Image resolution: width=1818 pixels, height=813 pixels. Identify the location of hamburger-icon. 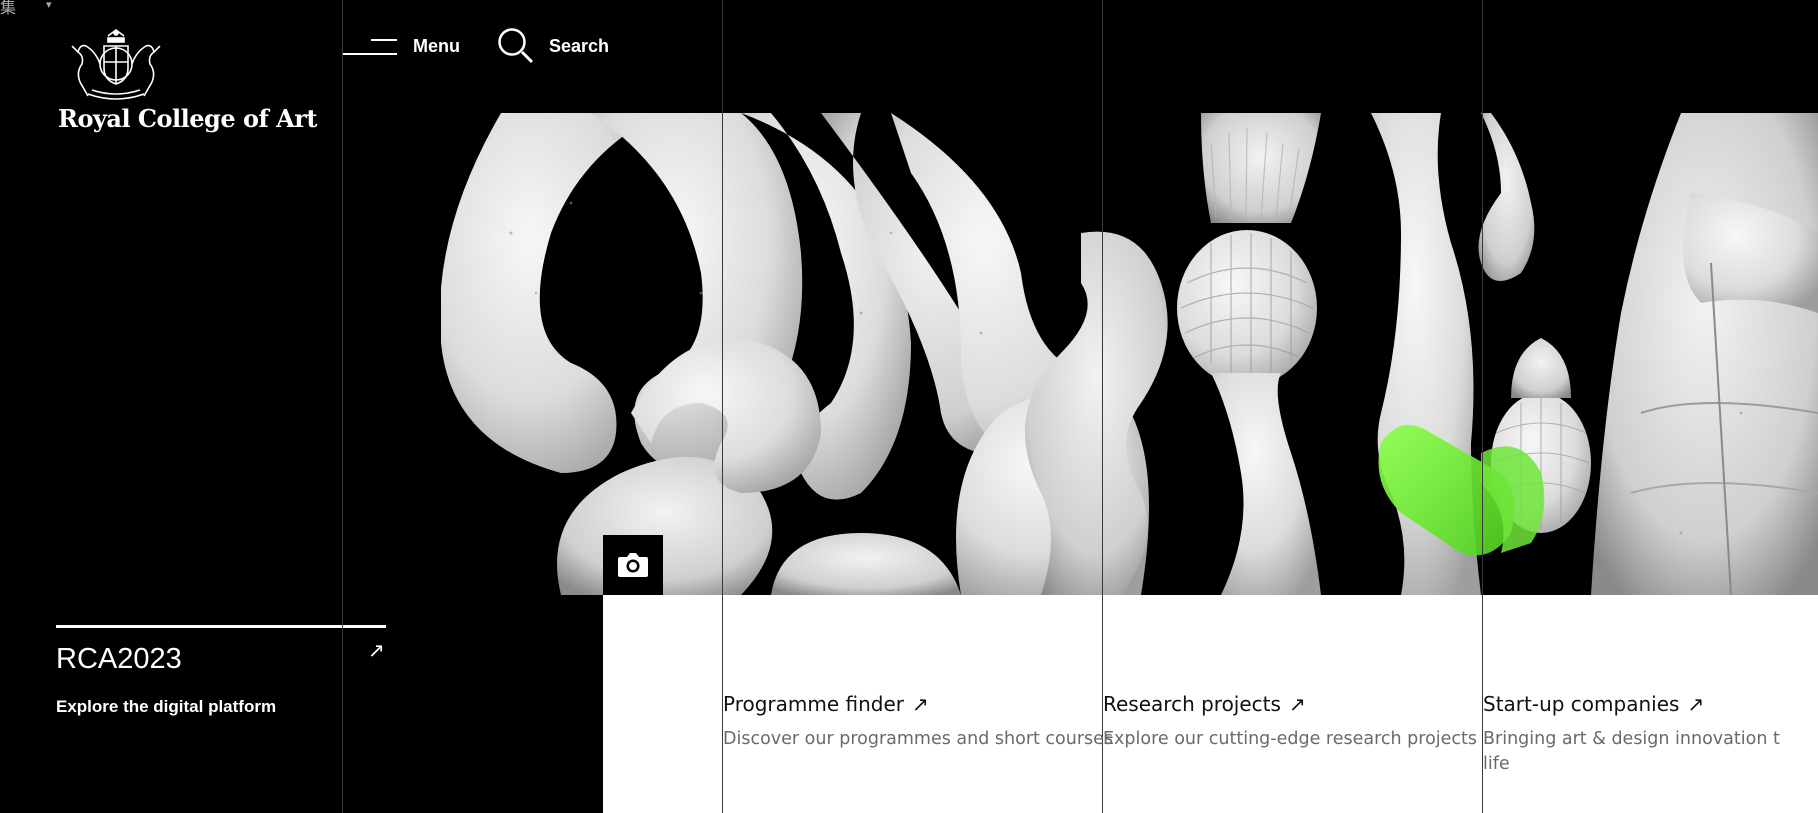
(370, 46).